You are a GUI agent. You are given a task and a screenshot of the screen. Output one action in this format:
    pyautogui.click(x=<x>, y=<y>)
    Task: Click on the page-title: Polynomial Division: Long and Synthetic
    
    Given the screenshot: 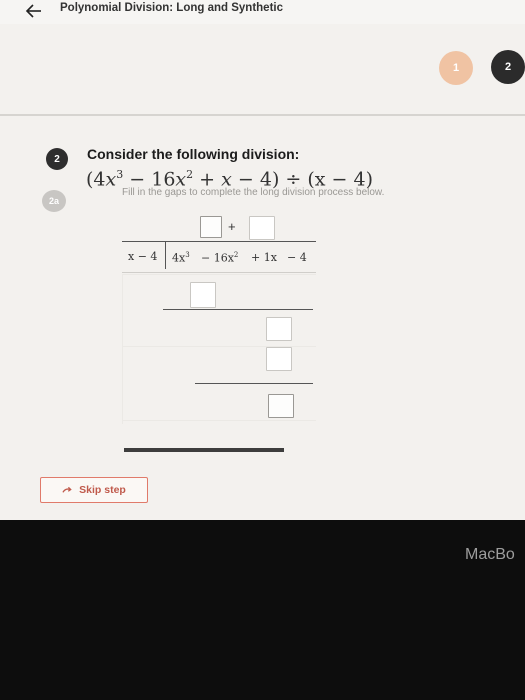 What is the action you would take?
    pyautogui.click(x=171, y=8)
    